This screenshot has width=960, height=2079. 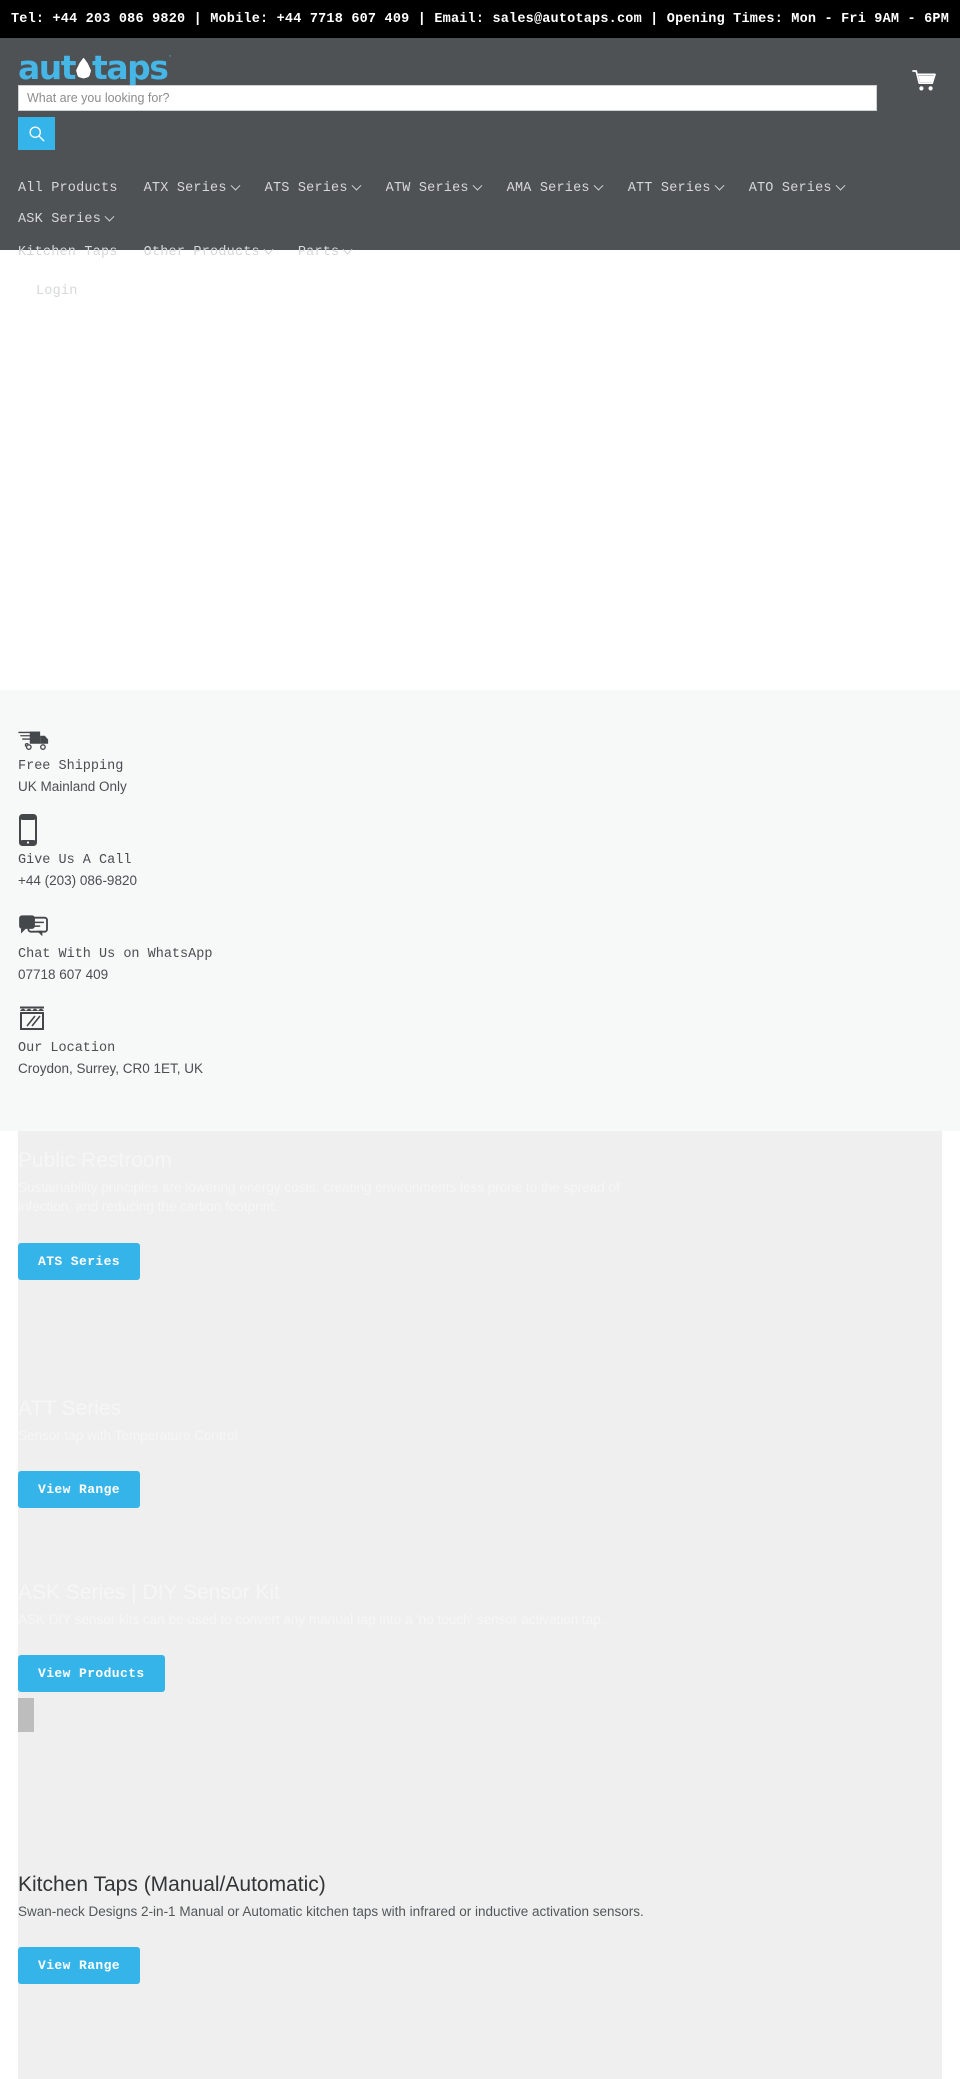 I want to click on promo-description: Sensor tap with Temperature Control, so click(x=128, y=1435).